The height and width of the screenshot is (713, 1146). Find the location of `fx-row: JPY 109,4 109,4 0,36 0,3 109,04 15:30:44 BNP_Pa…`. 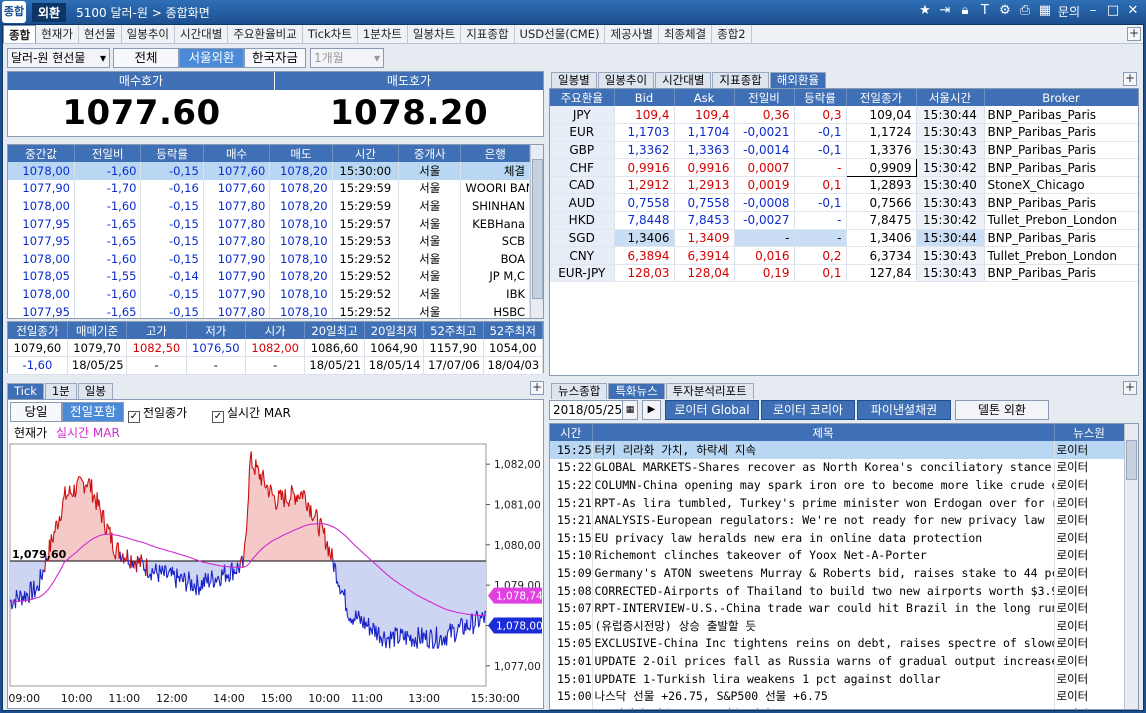

fx-row: JPY 109,4 109,4 0,36 0,3 109,04 15:30:44 BNP_Pa… is located at coordinates (844, 115).